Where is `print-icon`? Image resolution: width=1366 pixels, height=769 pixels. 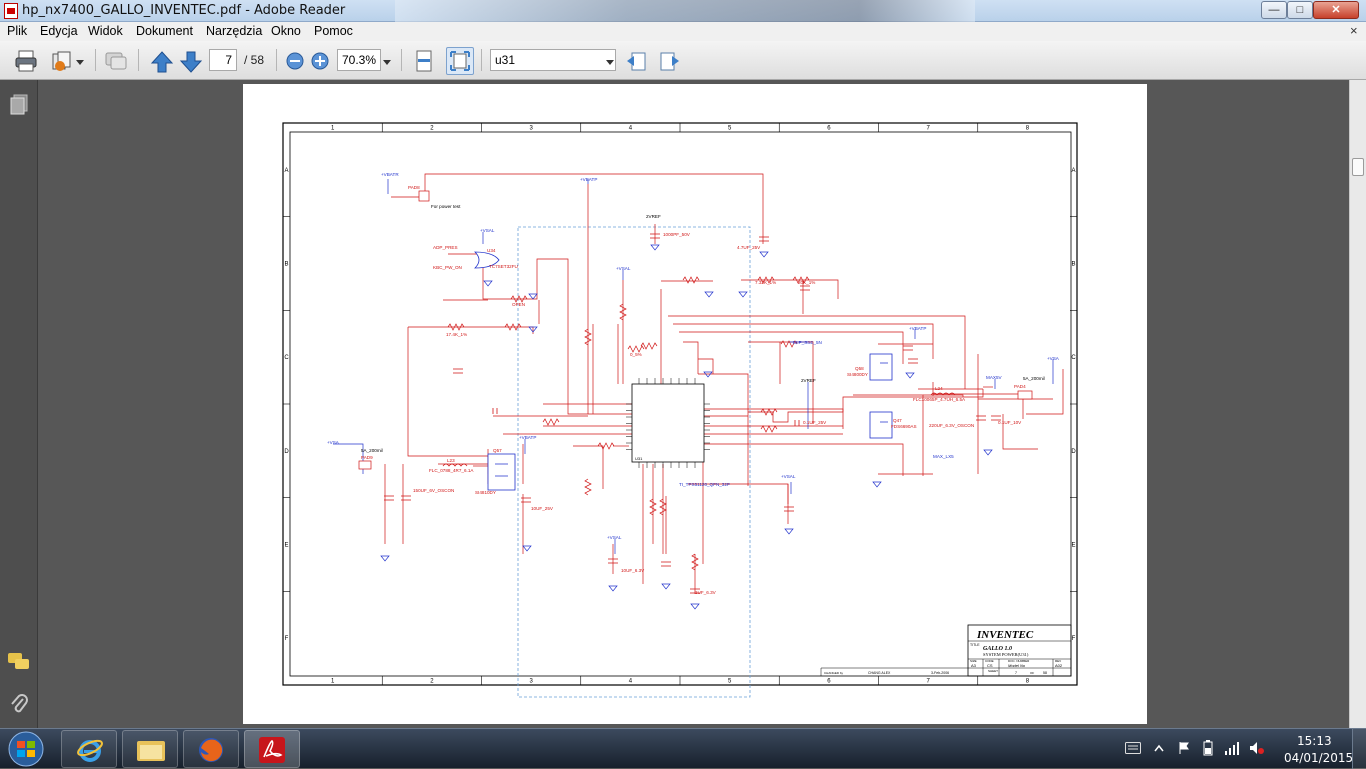 print-icon is located at coordinates (26, 61).